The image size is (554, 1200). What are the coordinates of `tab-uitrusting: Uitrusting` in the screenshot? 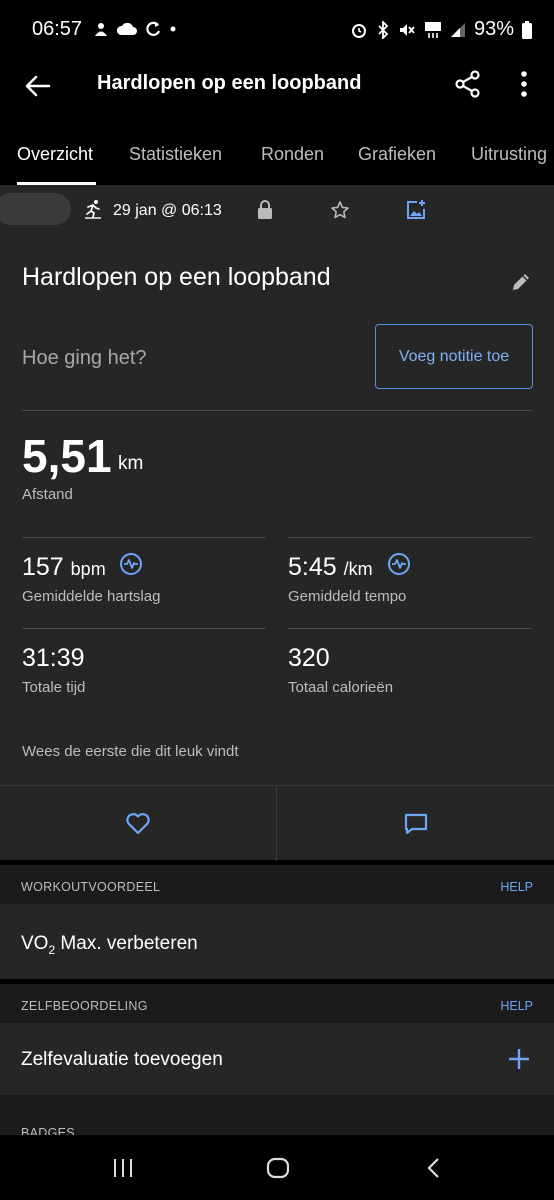 It's located at (509, 154).